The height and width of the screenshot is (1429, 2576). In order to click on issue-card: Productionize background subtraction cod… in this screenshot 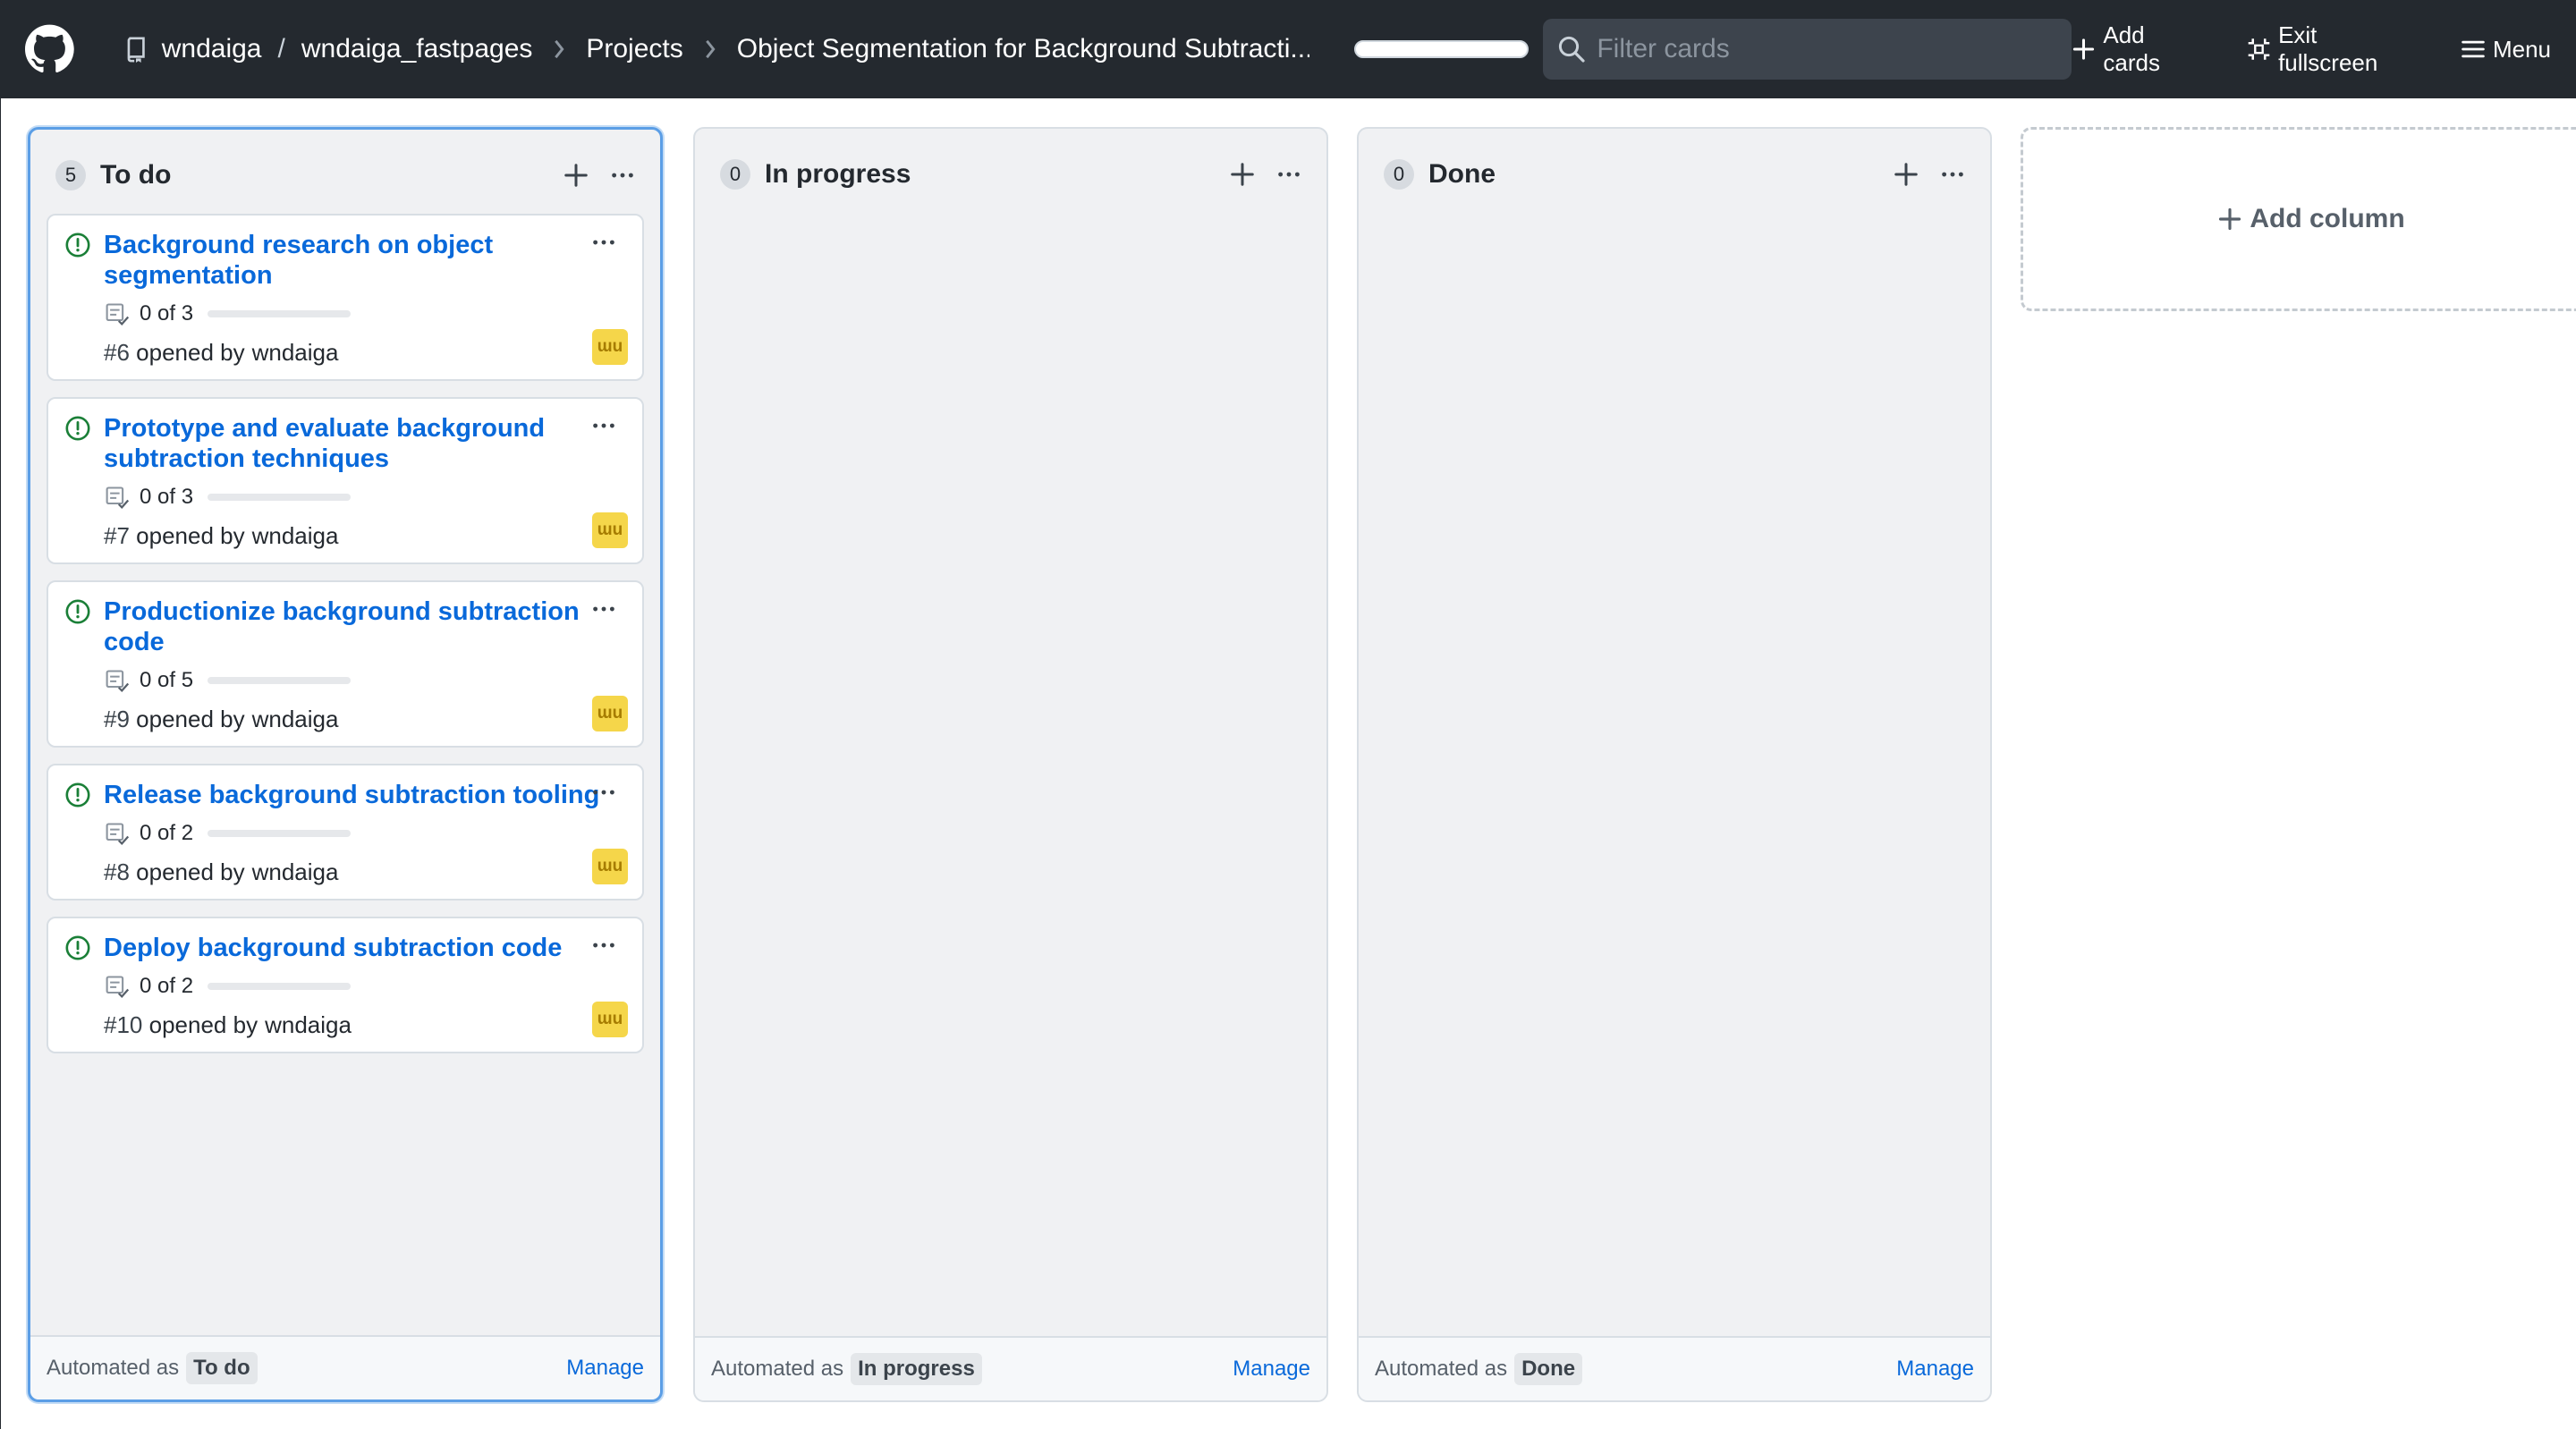, I will do `click(345, 664)`.